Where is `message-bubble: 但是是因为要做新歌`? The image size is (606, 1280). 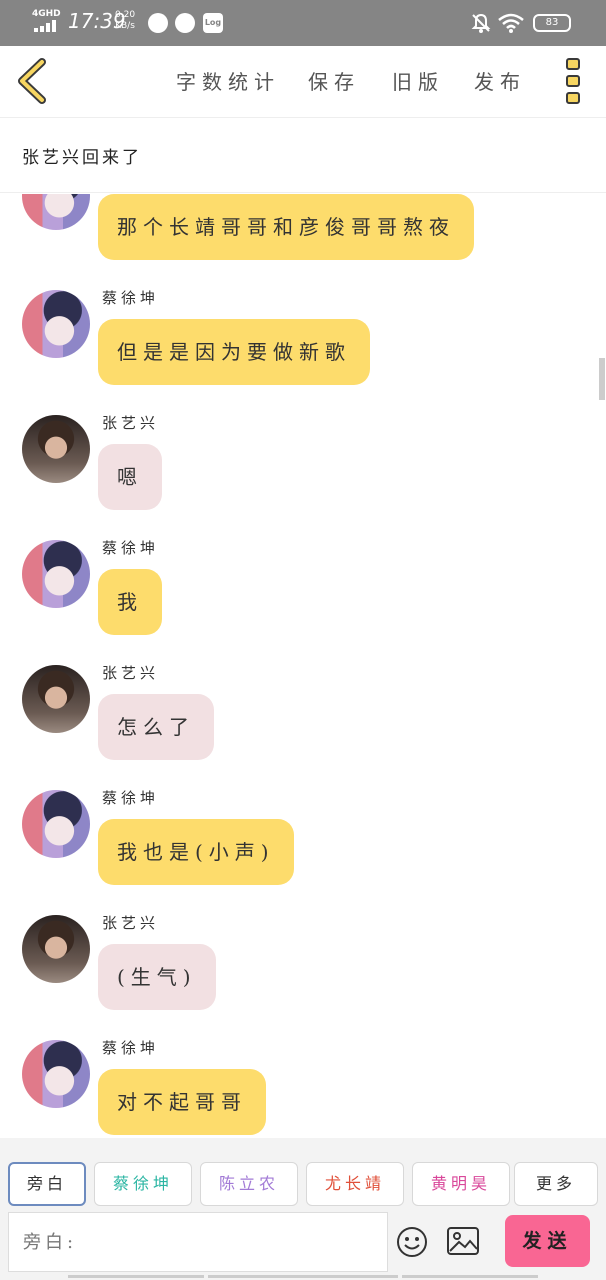 message-bubble: 但是是因为要做新歌 is located at coordinates (234, 352).